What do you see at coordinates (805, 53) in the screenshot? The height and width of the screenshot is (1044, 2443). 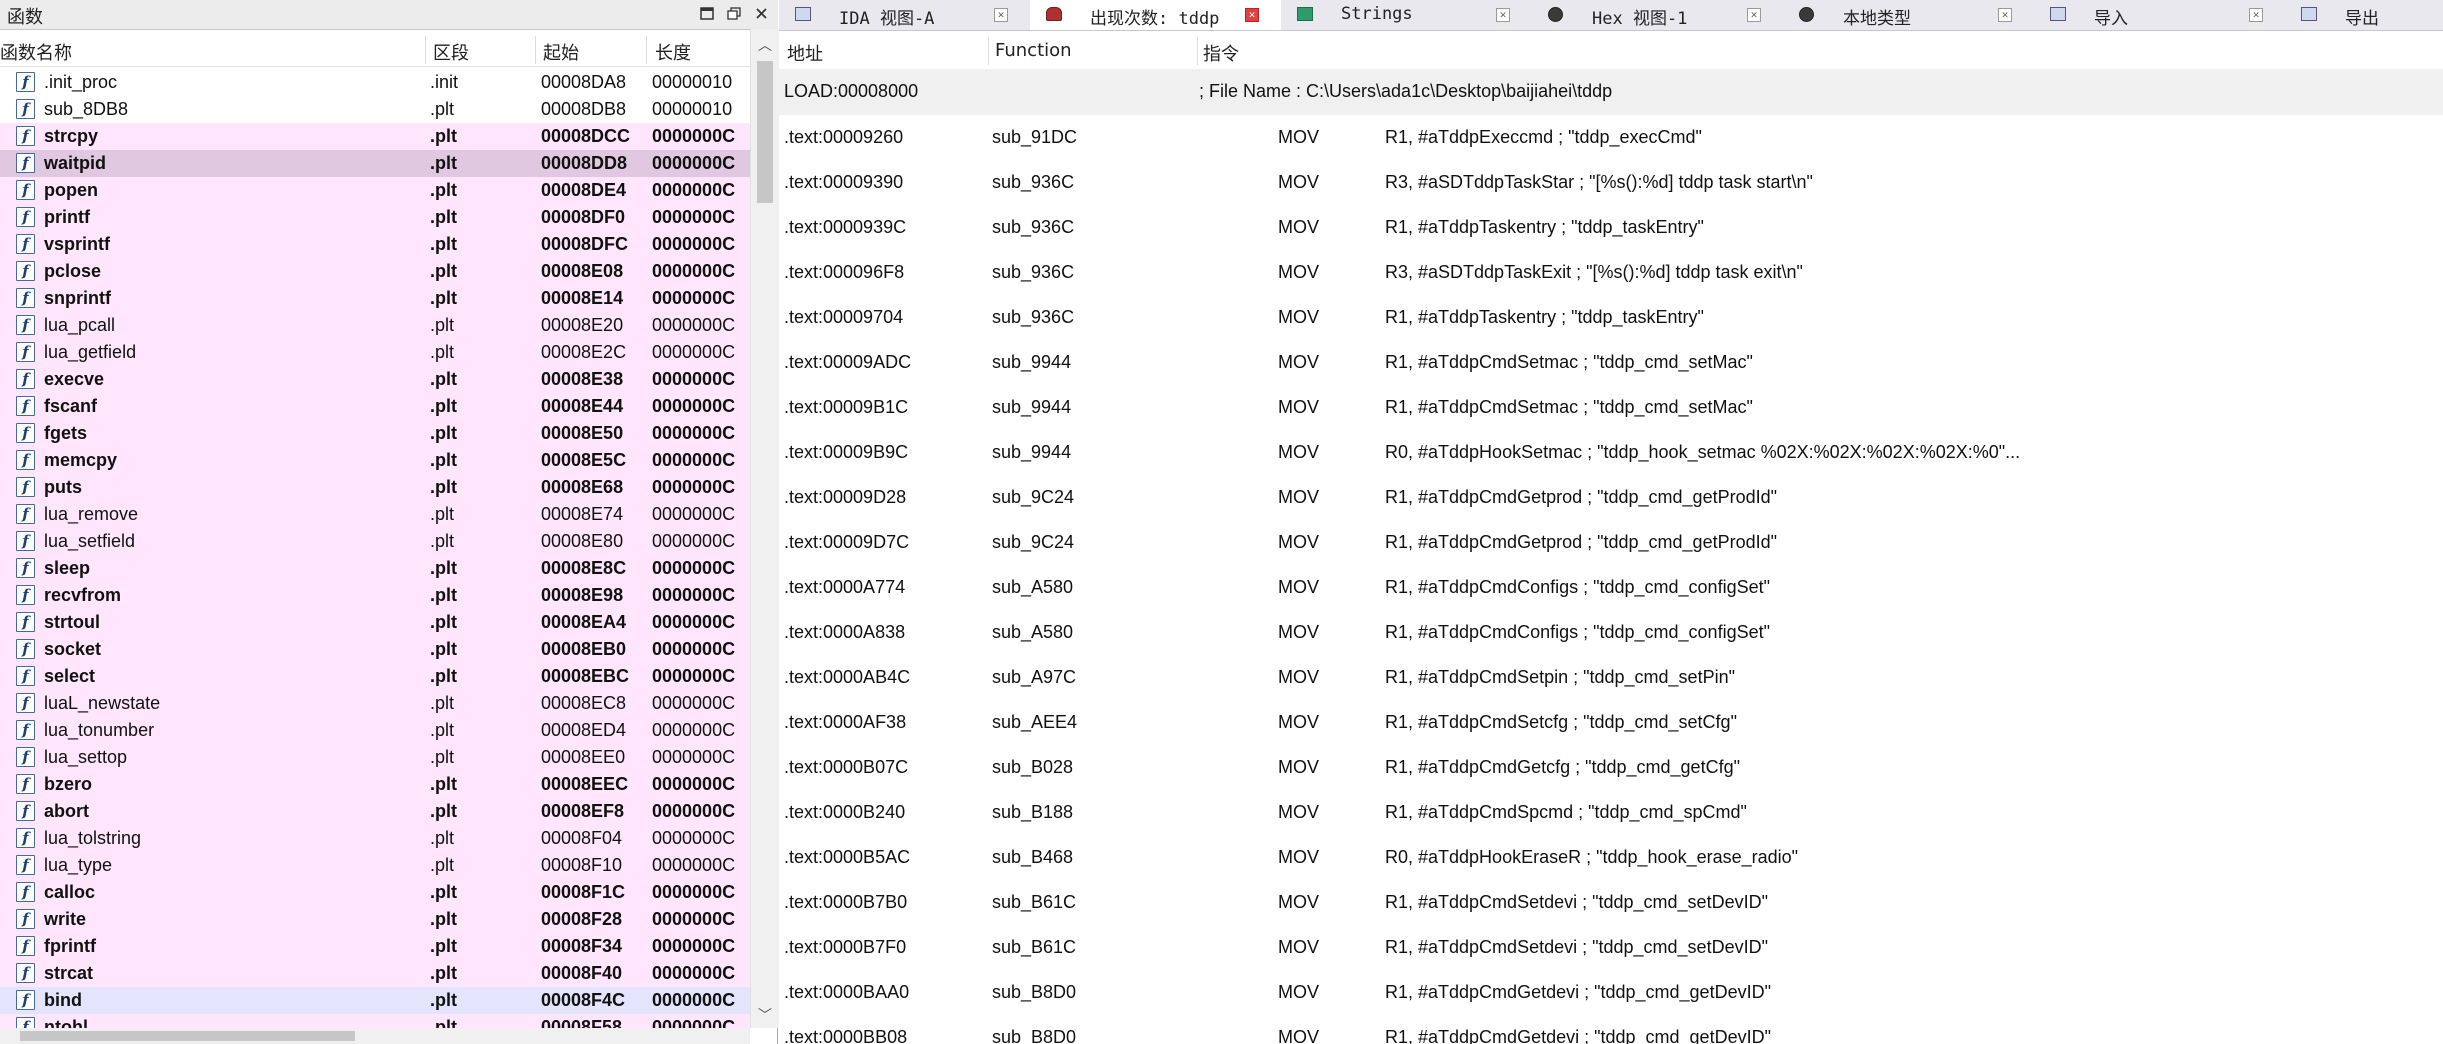 I see `column-address: 地址` at bounding box center [805, 53].